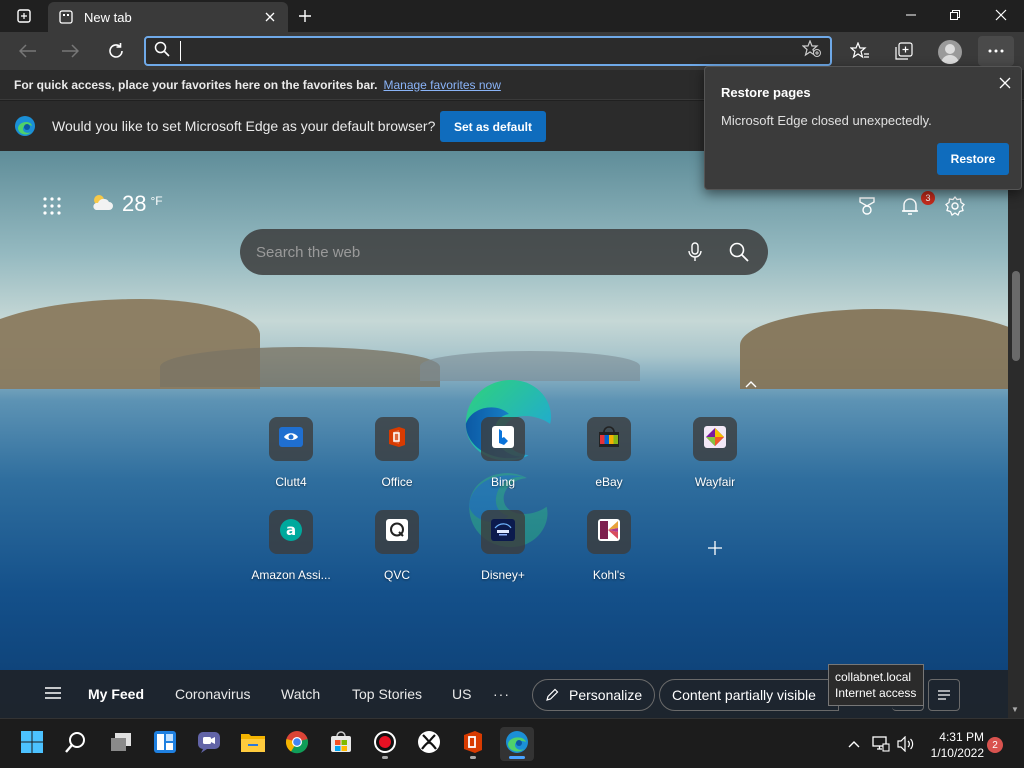 This screenshot has width=1024, height=768. What do you see at coordinates (517, 744) in the screenshot?
I see `edge-taskbar-button` at bounding box center [517, 744].